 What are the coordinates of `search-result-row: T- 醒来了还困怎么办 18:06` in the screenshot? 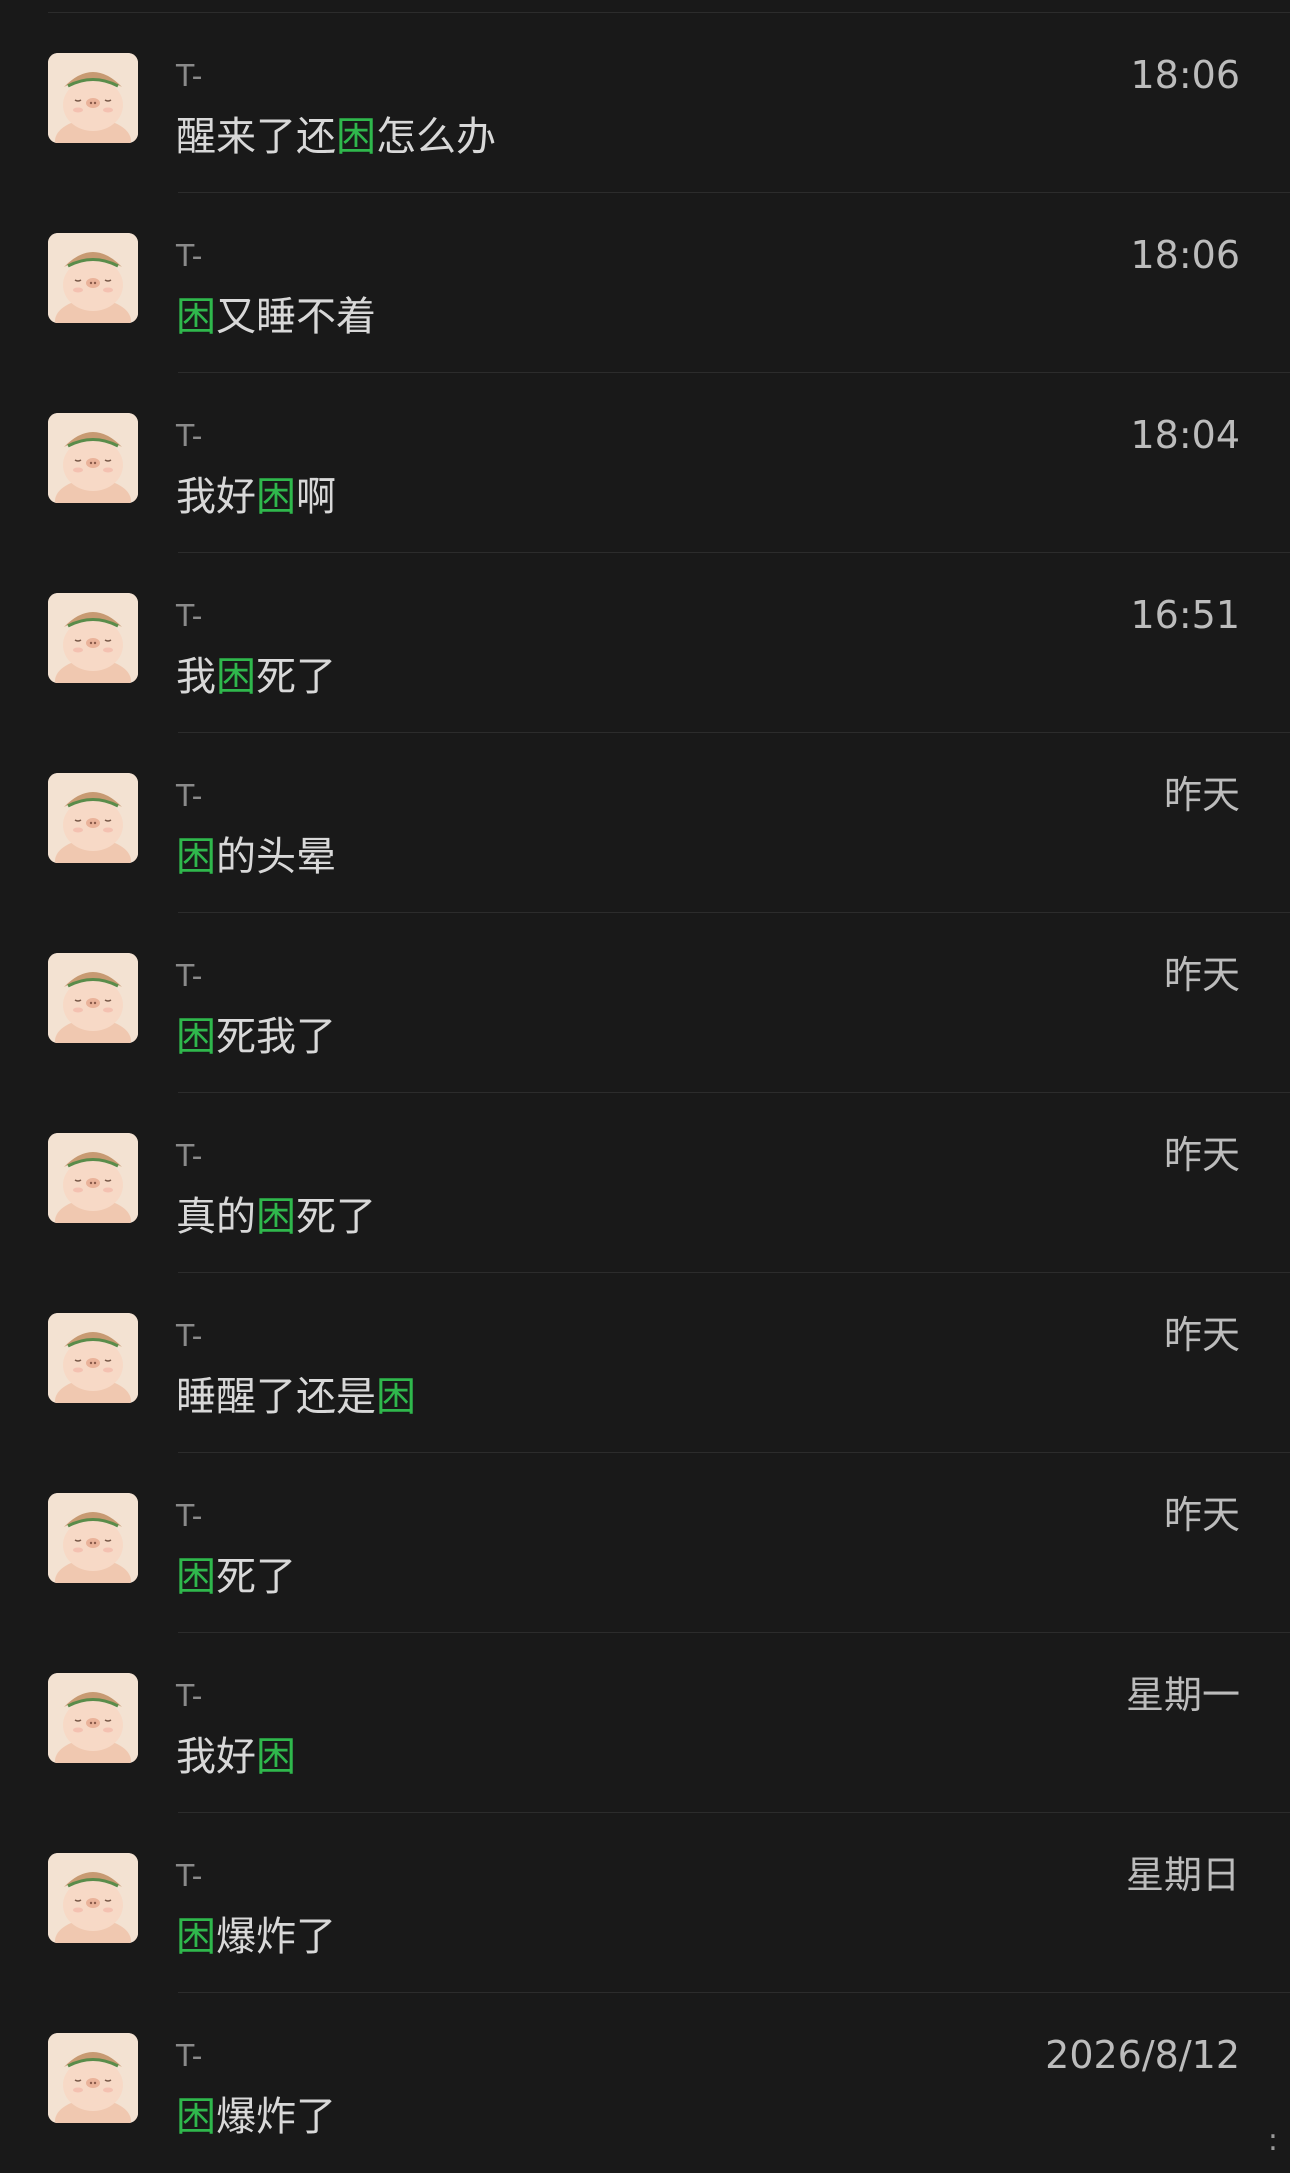 It's located at (669, 103).